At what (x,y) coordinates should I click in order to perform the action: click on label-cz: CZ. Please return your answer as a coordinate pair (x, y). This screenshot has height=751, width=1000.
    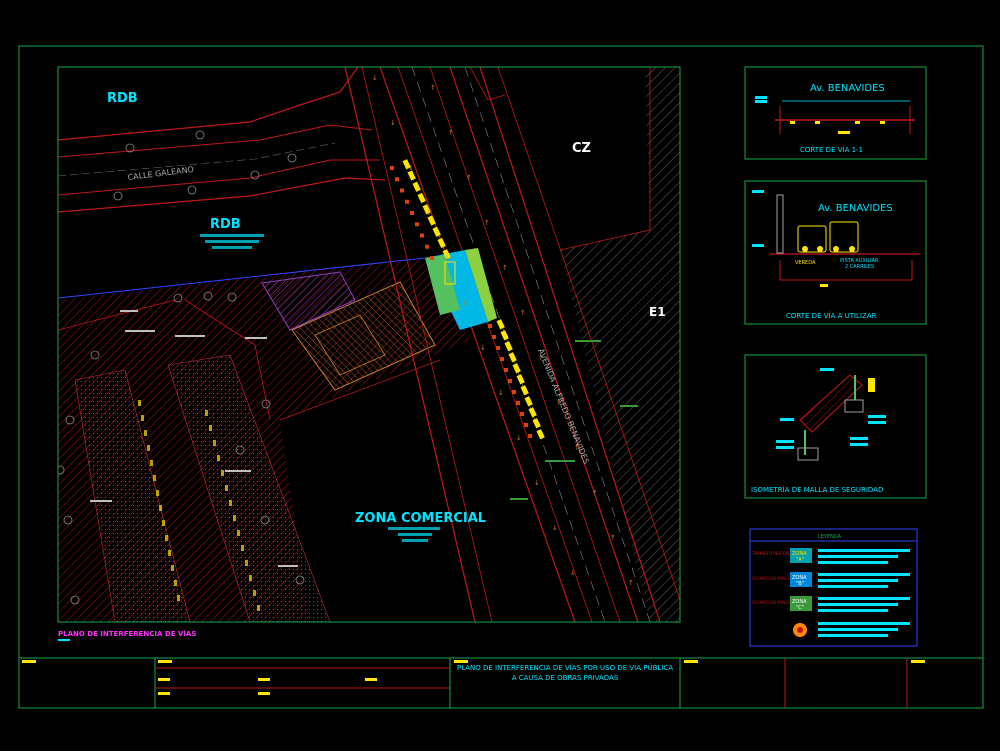
    Looking at the image, I should click on (581, 148).